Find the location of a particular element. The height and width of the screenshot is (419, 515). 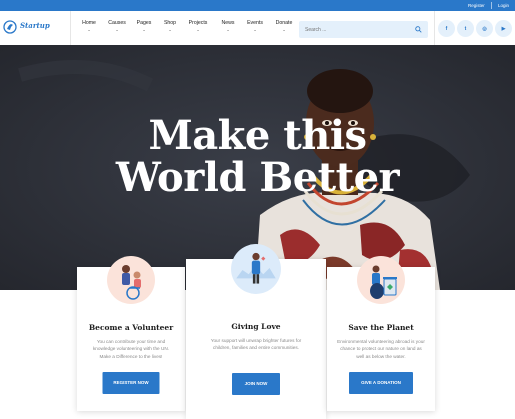

join-now-button: Join Now is located at coordinates (256, 384).